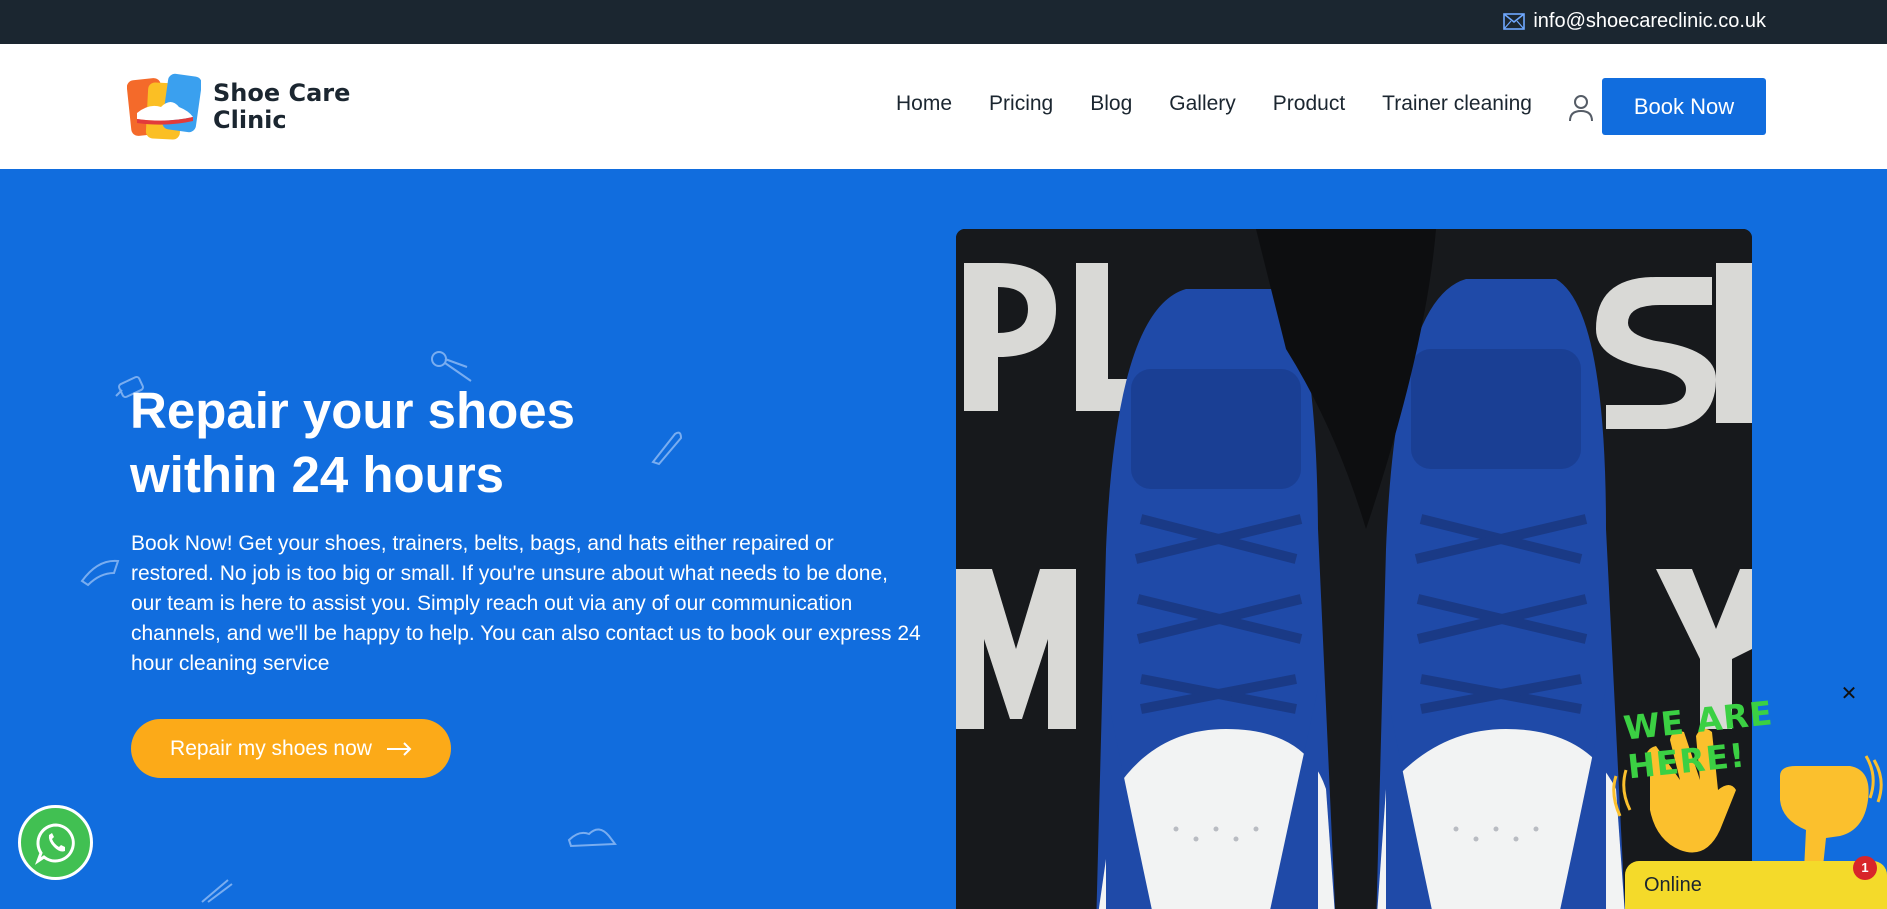 This screenshot has width=1887, height=909. What do you see at coordinates (1865, 868) in the screenshot?
I see `chat-unread-badge: 1` at bounding box center [1865, 868].